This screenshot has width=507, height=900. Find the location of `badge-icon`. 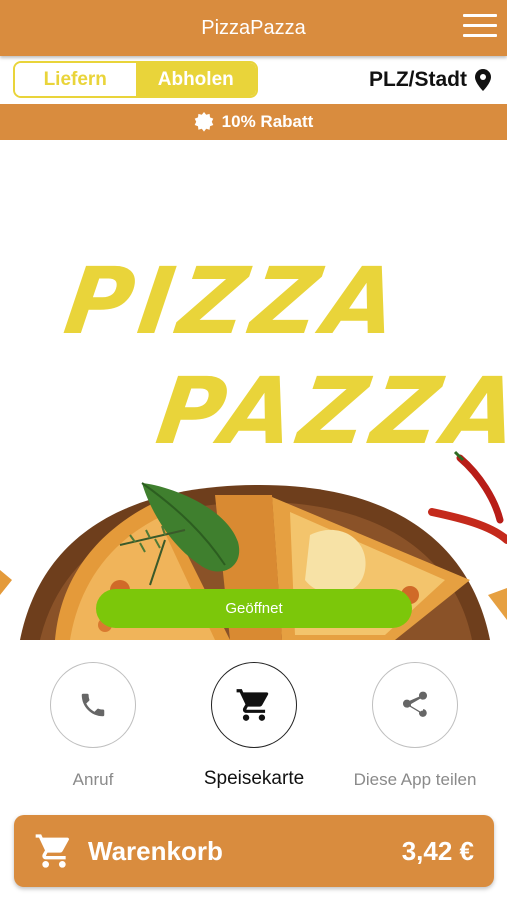

badge-icon is located at coordinates (203, 122).